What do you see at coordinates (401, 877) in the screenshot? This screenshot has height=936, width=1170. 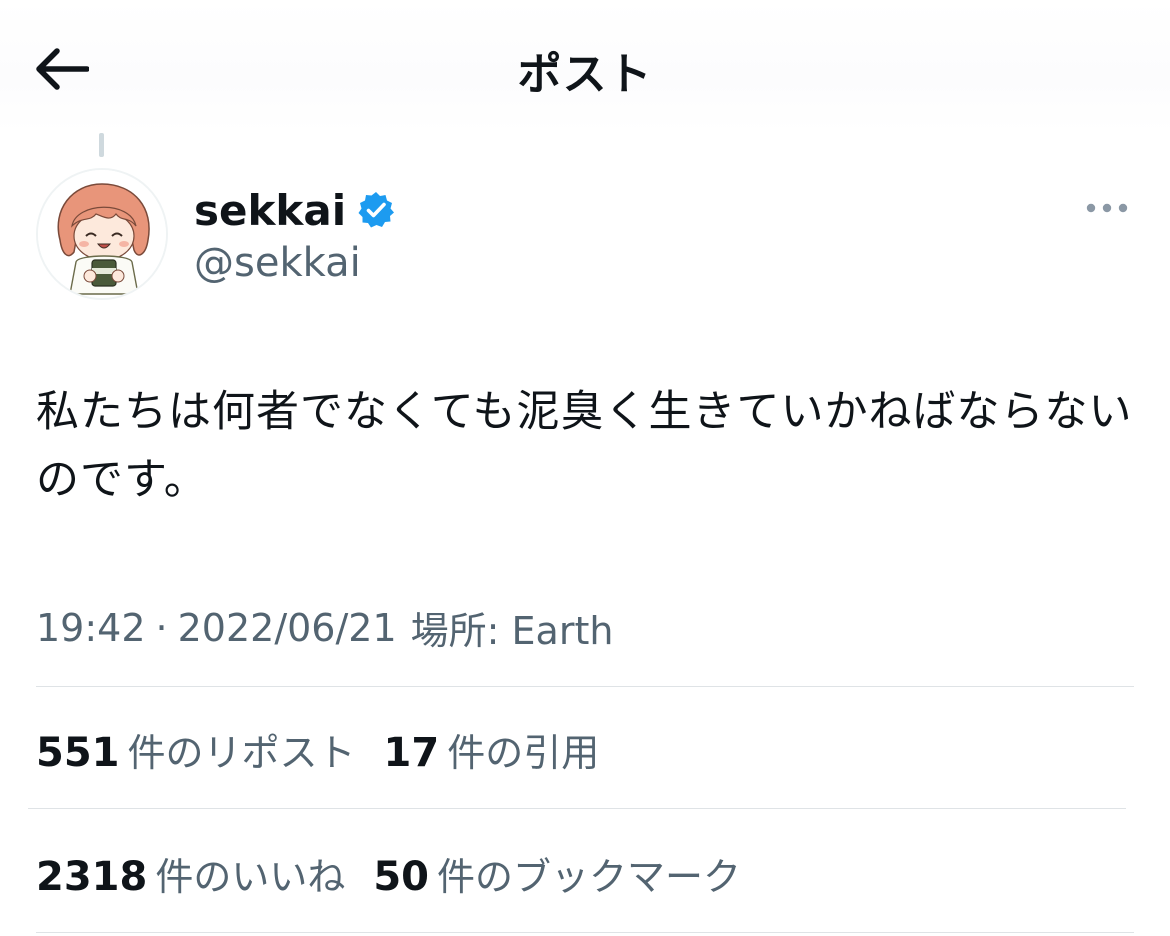 I see `bookmarks-count: 50` at bounding box center [401, 877].